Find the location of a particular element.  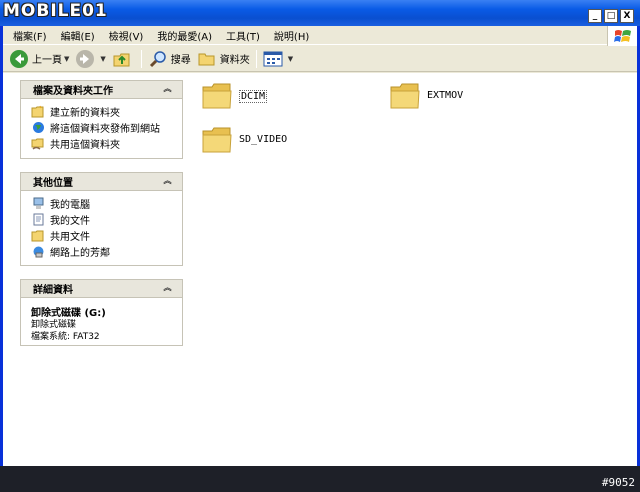

forward-arrow-icon is located at coordinates (85, 58).